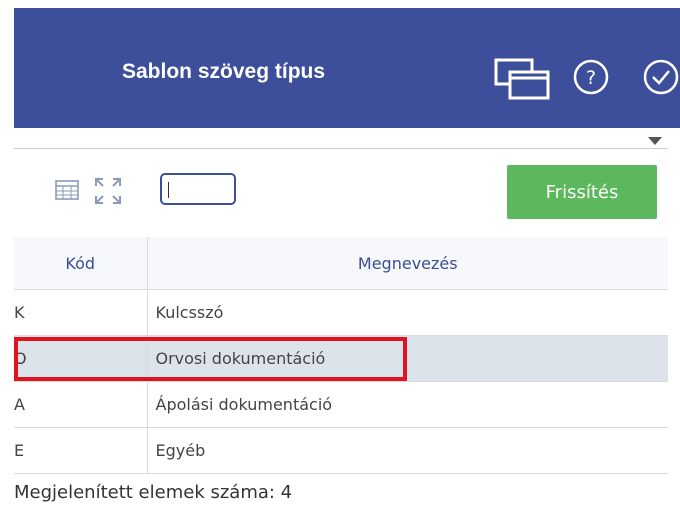 The height and width of the screenshot is (510, 680). Describe the element at coordinates (407, 404) in the screenshot. I see `cell-name: Ápolási dokumentáció` at that location.